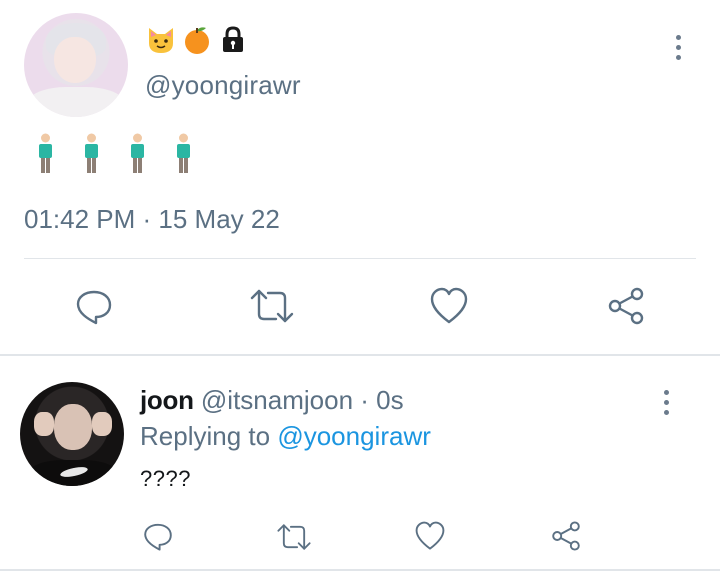 The width and height of the screenshot is (720, 575). I want to click on tweet-author-handle: @yoongirawr, so click(223, 85).